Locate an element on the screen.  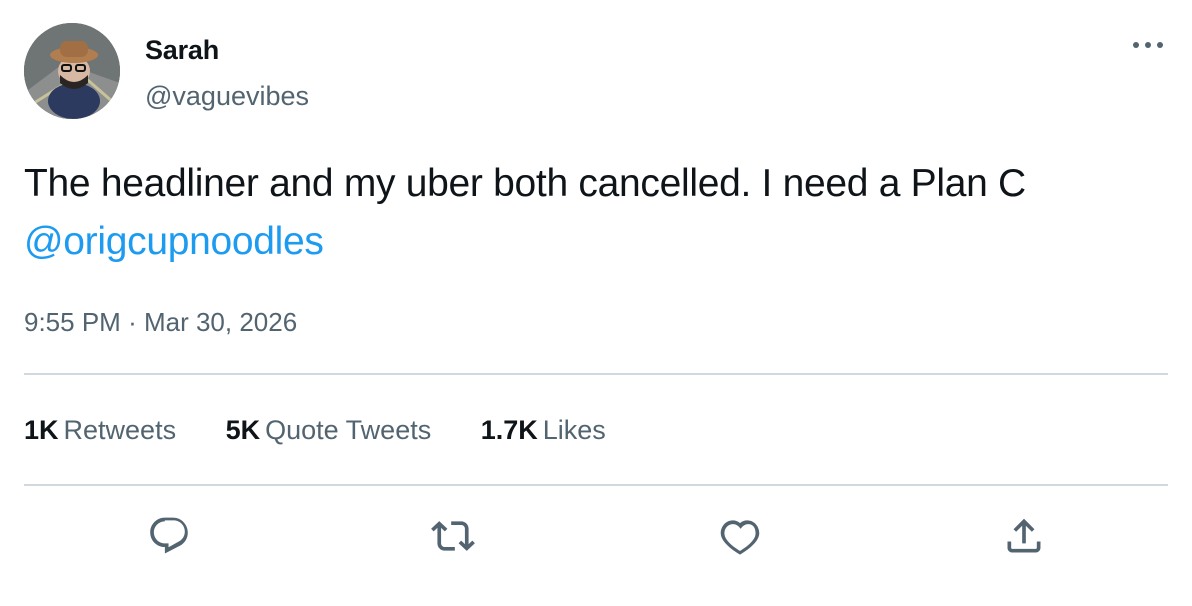
tweet-date: Mar 30, 2026 is located at coordinates (220, 322).